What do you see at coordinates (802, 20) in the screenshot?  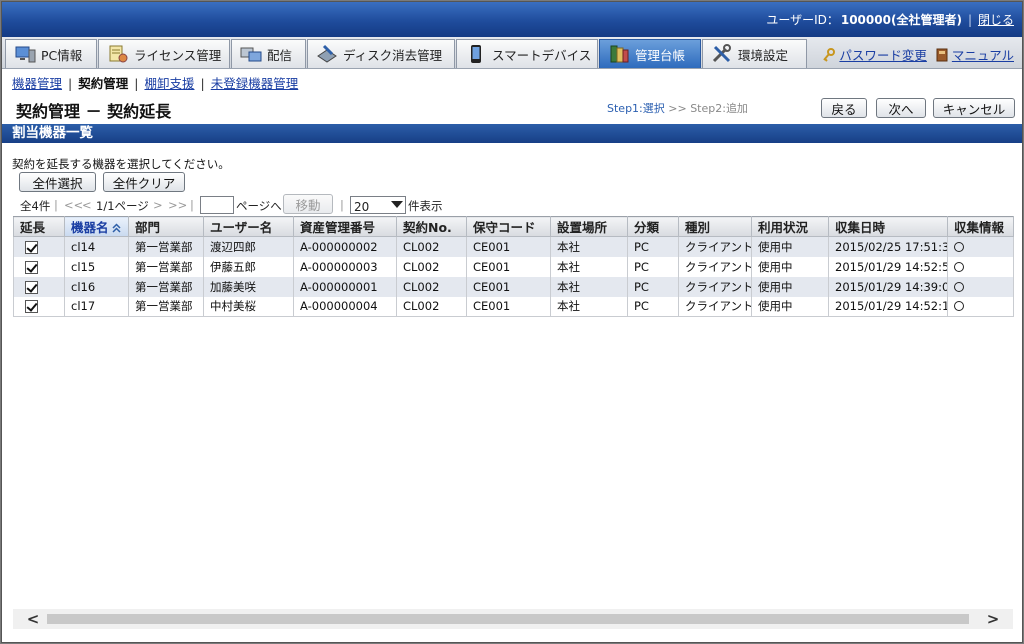 I see `user-id-label: ユーザーID：` at bounding box center [802, 20].